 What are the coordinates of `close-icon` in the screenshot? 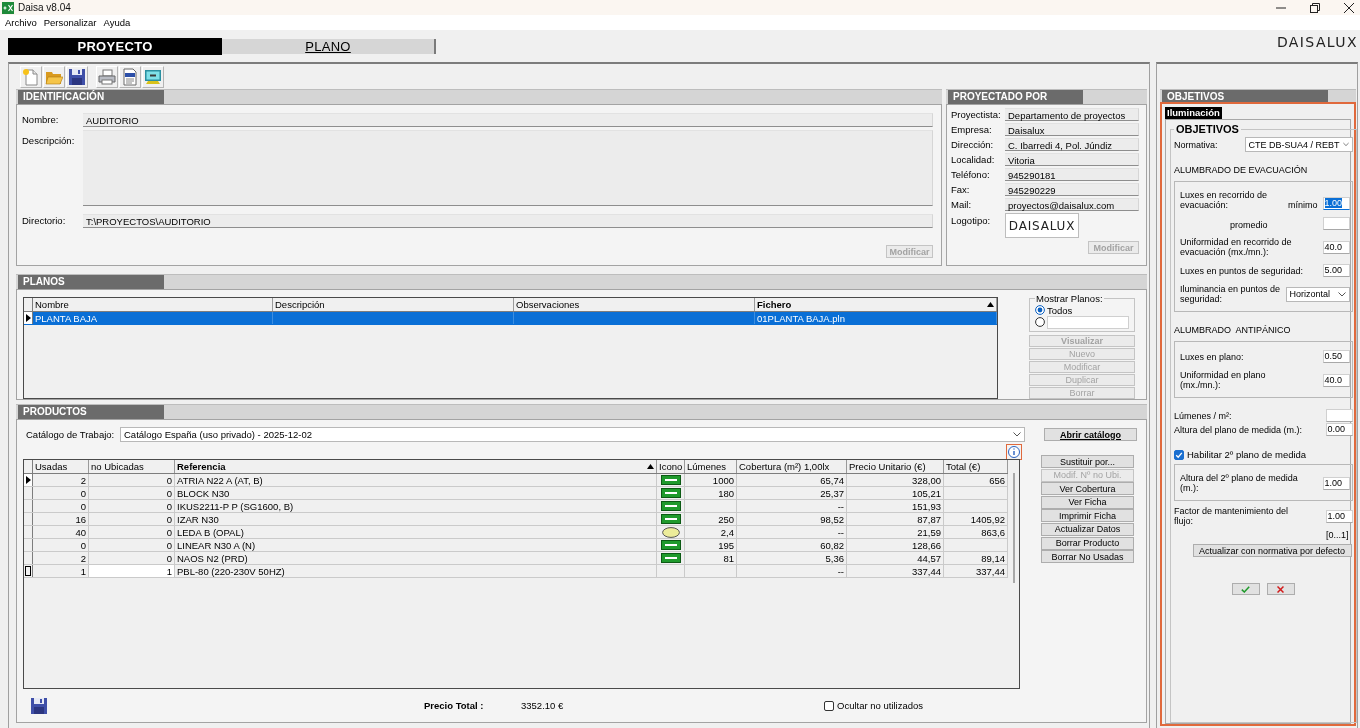 It's located at (1349, 7).